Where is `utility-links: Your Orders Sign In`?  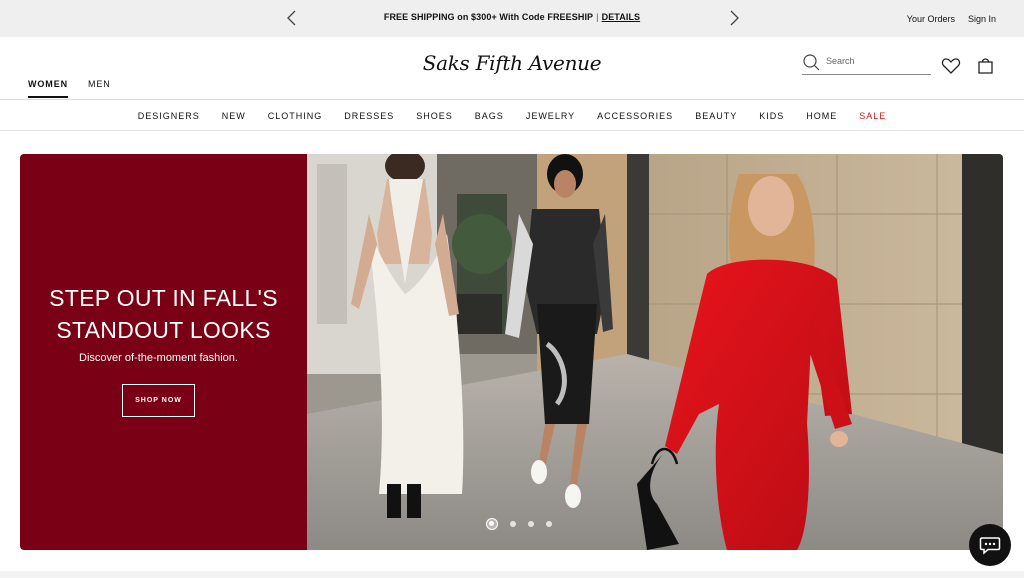 utility-links: Your Orders Sign In is located at coordinates (951, 19).